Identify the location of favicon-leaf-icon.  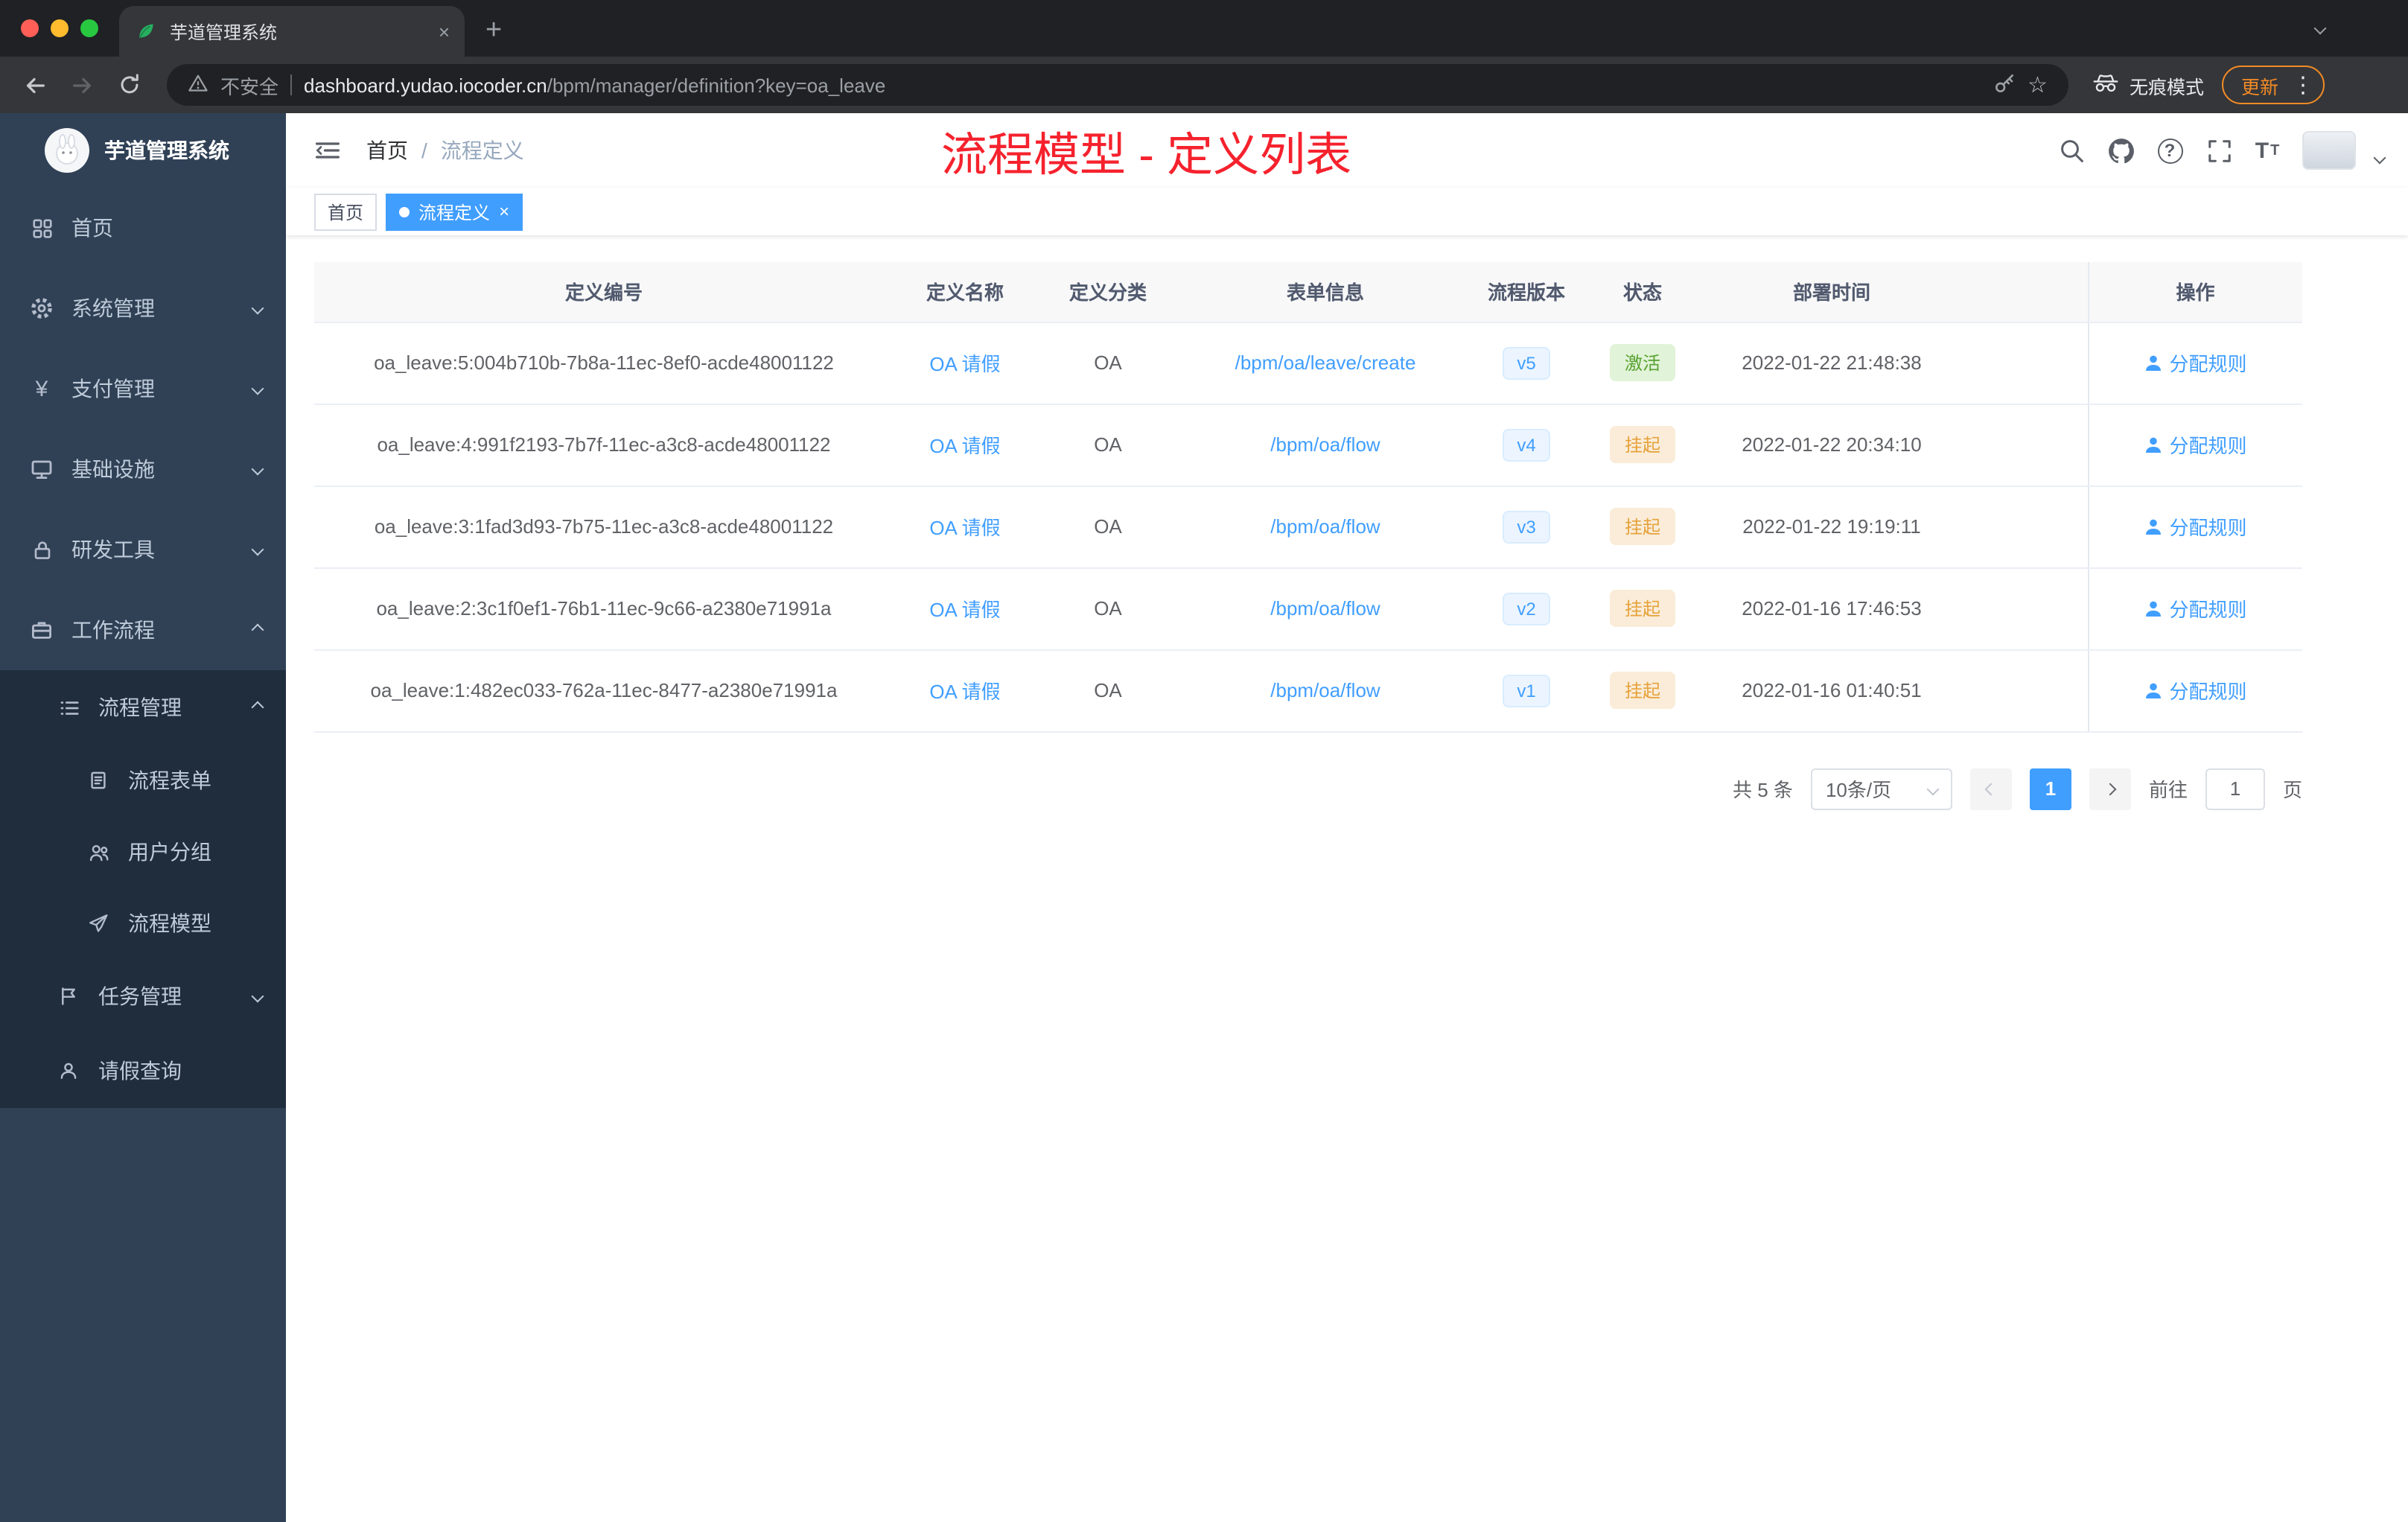
(146, 31).